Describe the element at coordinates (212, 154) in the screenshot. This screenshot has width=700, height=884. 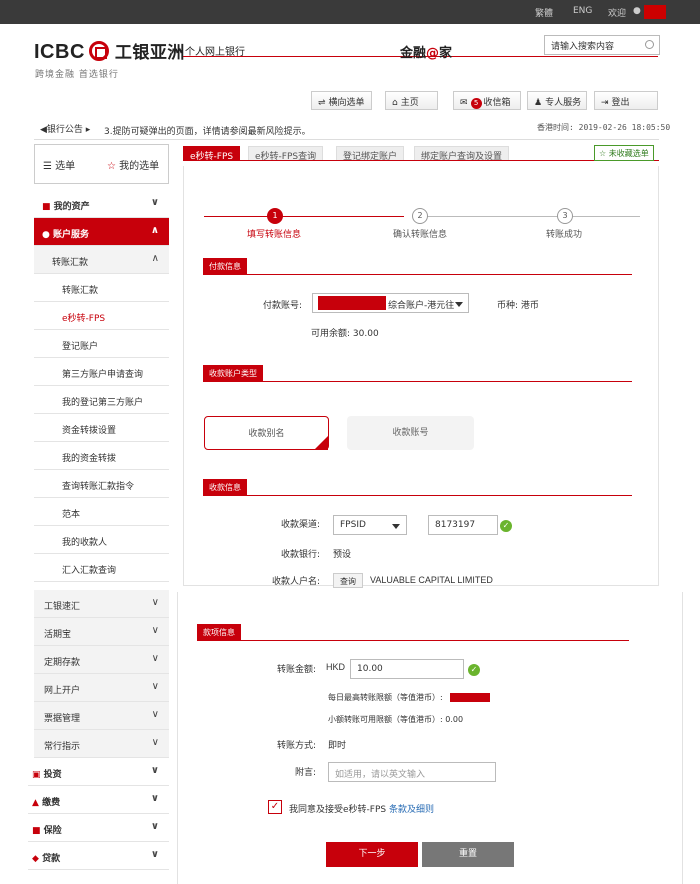
I see `tab-fps: e秒转-FPS` at that location.